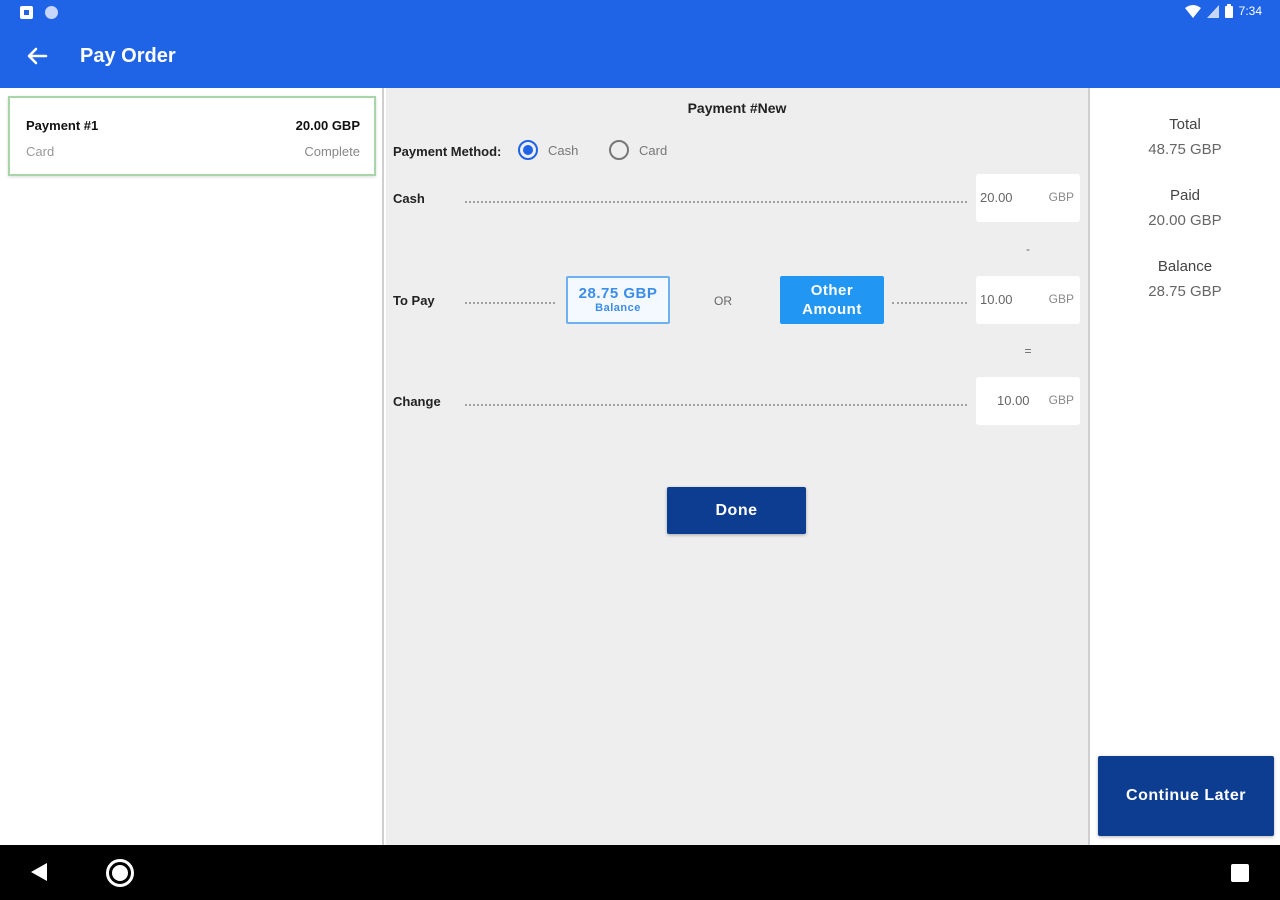 This screenshot has height=900, width=1280. I want to click on balance-sub-label: Balance, so click(618, 308).